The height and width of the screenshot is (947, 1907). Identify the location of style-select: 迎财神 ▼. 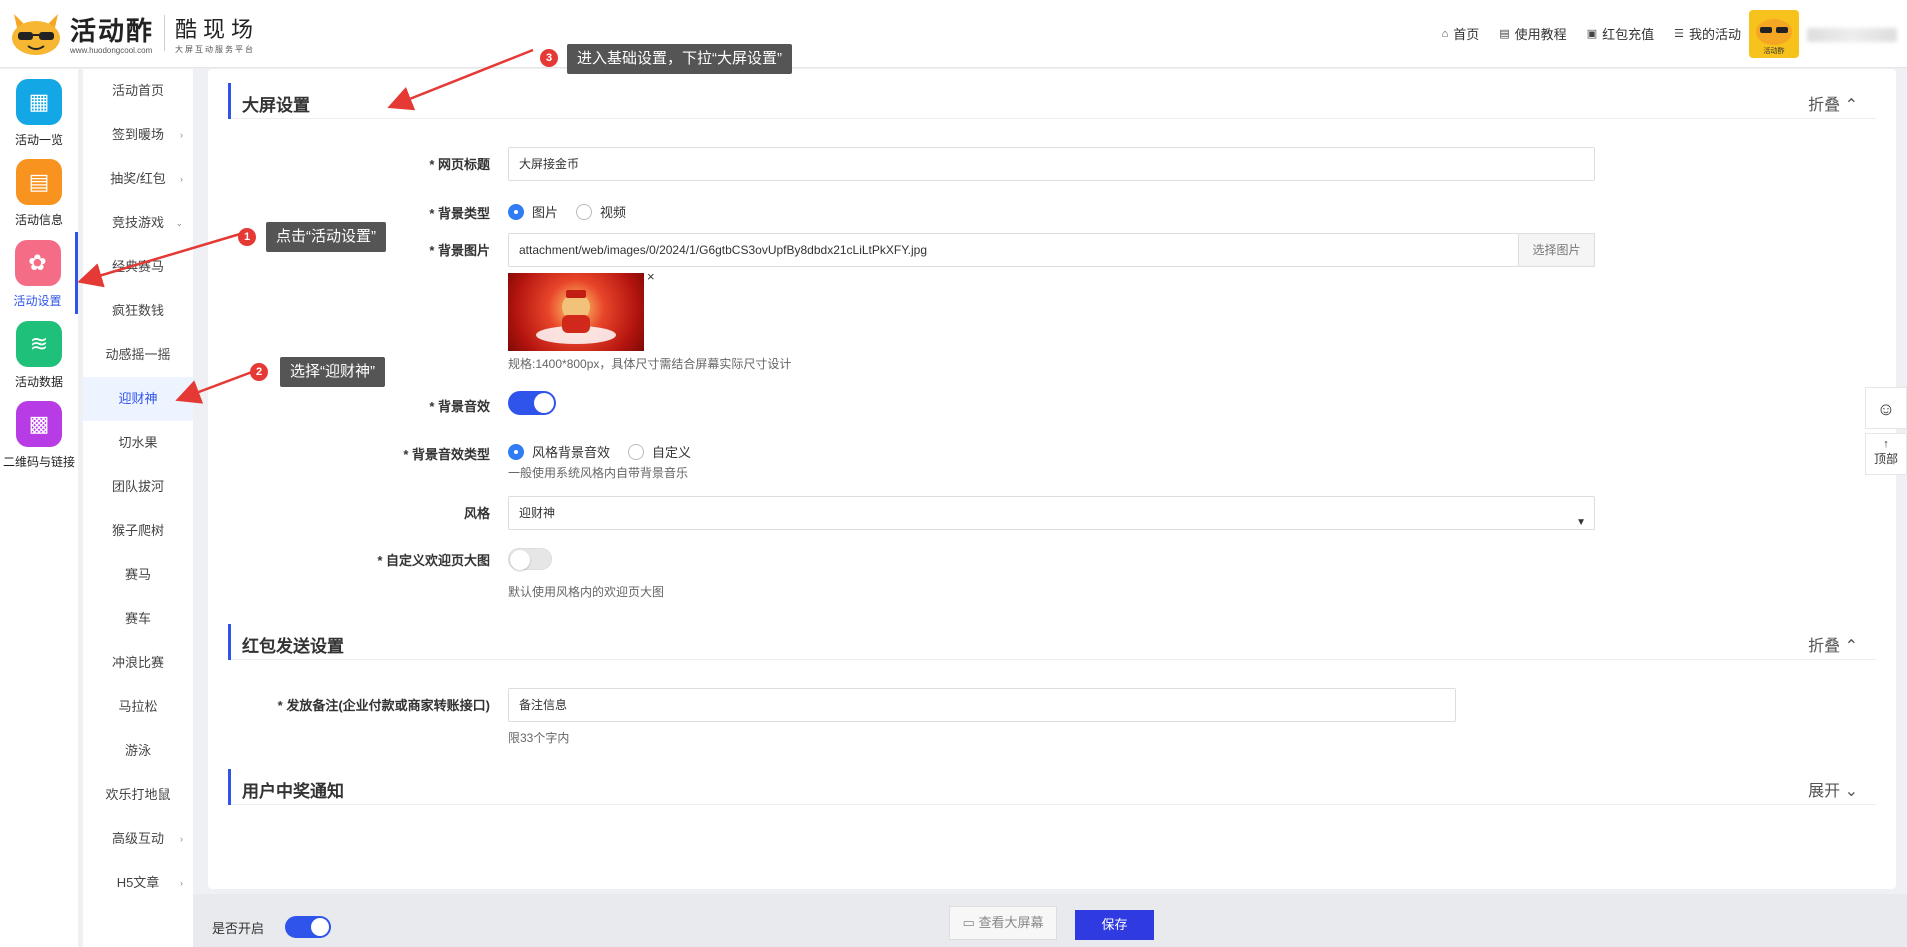
(1051, 513).